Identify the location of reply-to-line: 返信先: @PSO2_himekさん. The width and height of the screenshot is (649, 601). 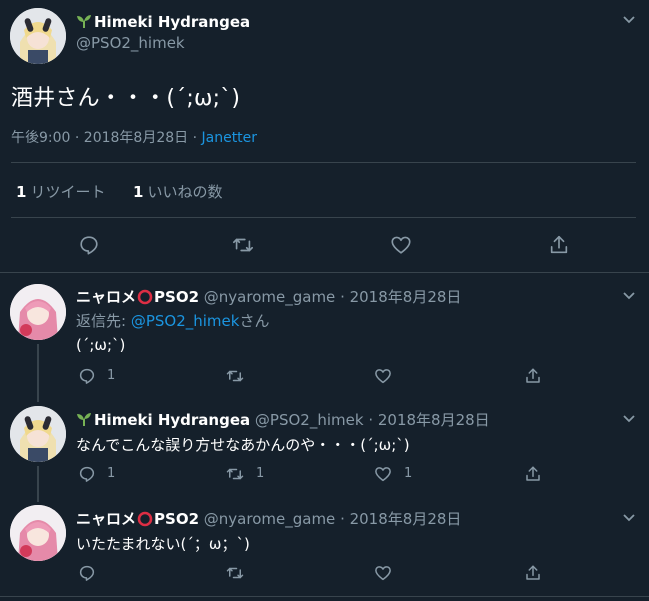
(173, 321).